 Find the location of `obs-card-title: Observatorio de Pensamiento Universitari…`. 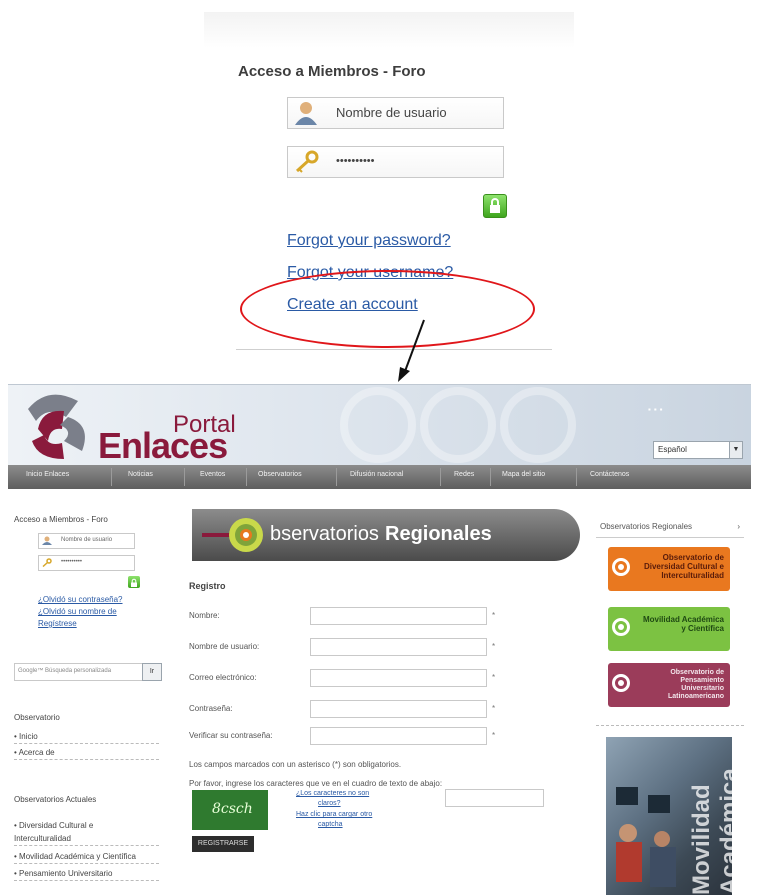

obs-card-title: Observatorio de Pensamiento Universitari… is located at coordinates (695, 684).